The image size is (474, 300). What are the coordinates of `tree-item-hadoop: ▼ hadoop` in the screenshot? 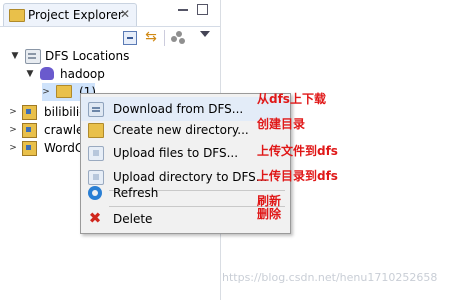 It's located at (110, 74).